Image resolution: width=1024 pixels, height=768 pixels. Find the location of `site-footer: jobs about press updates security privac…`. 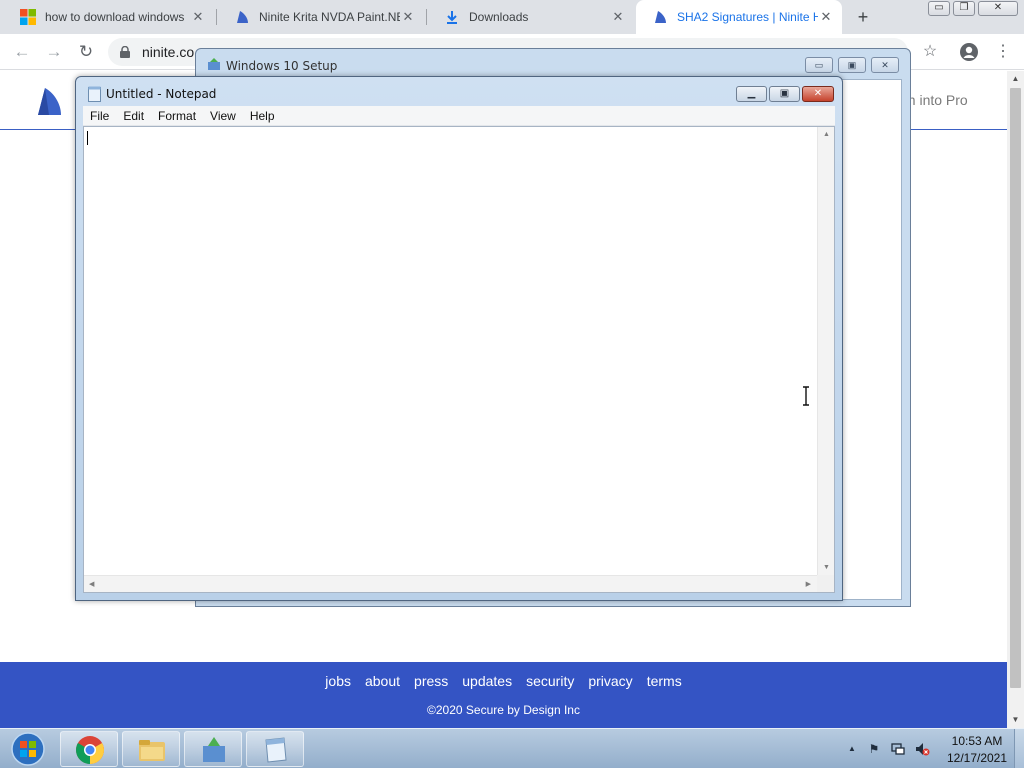

site-footer: jobs about press updates security privac… is located at coordinates (503, 695).